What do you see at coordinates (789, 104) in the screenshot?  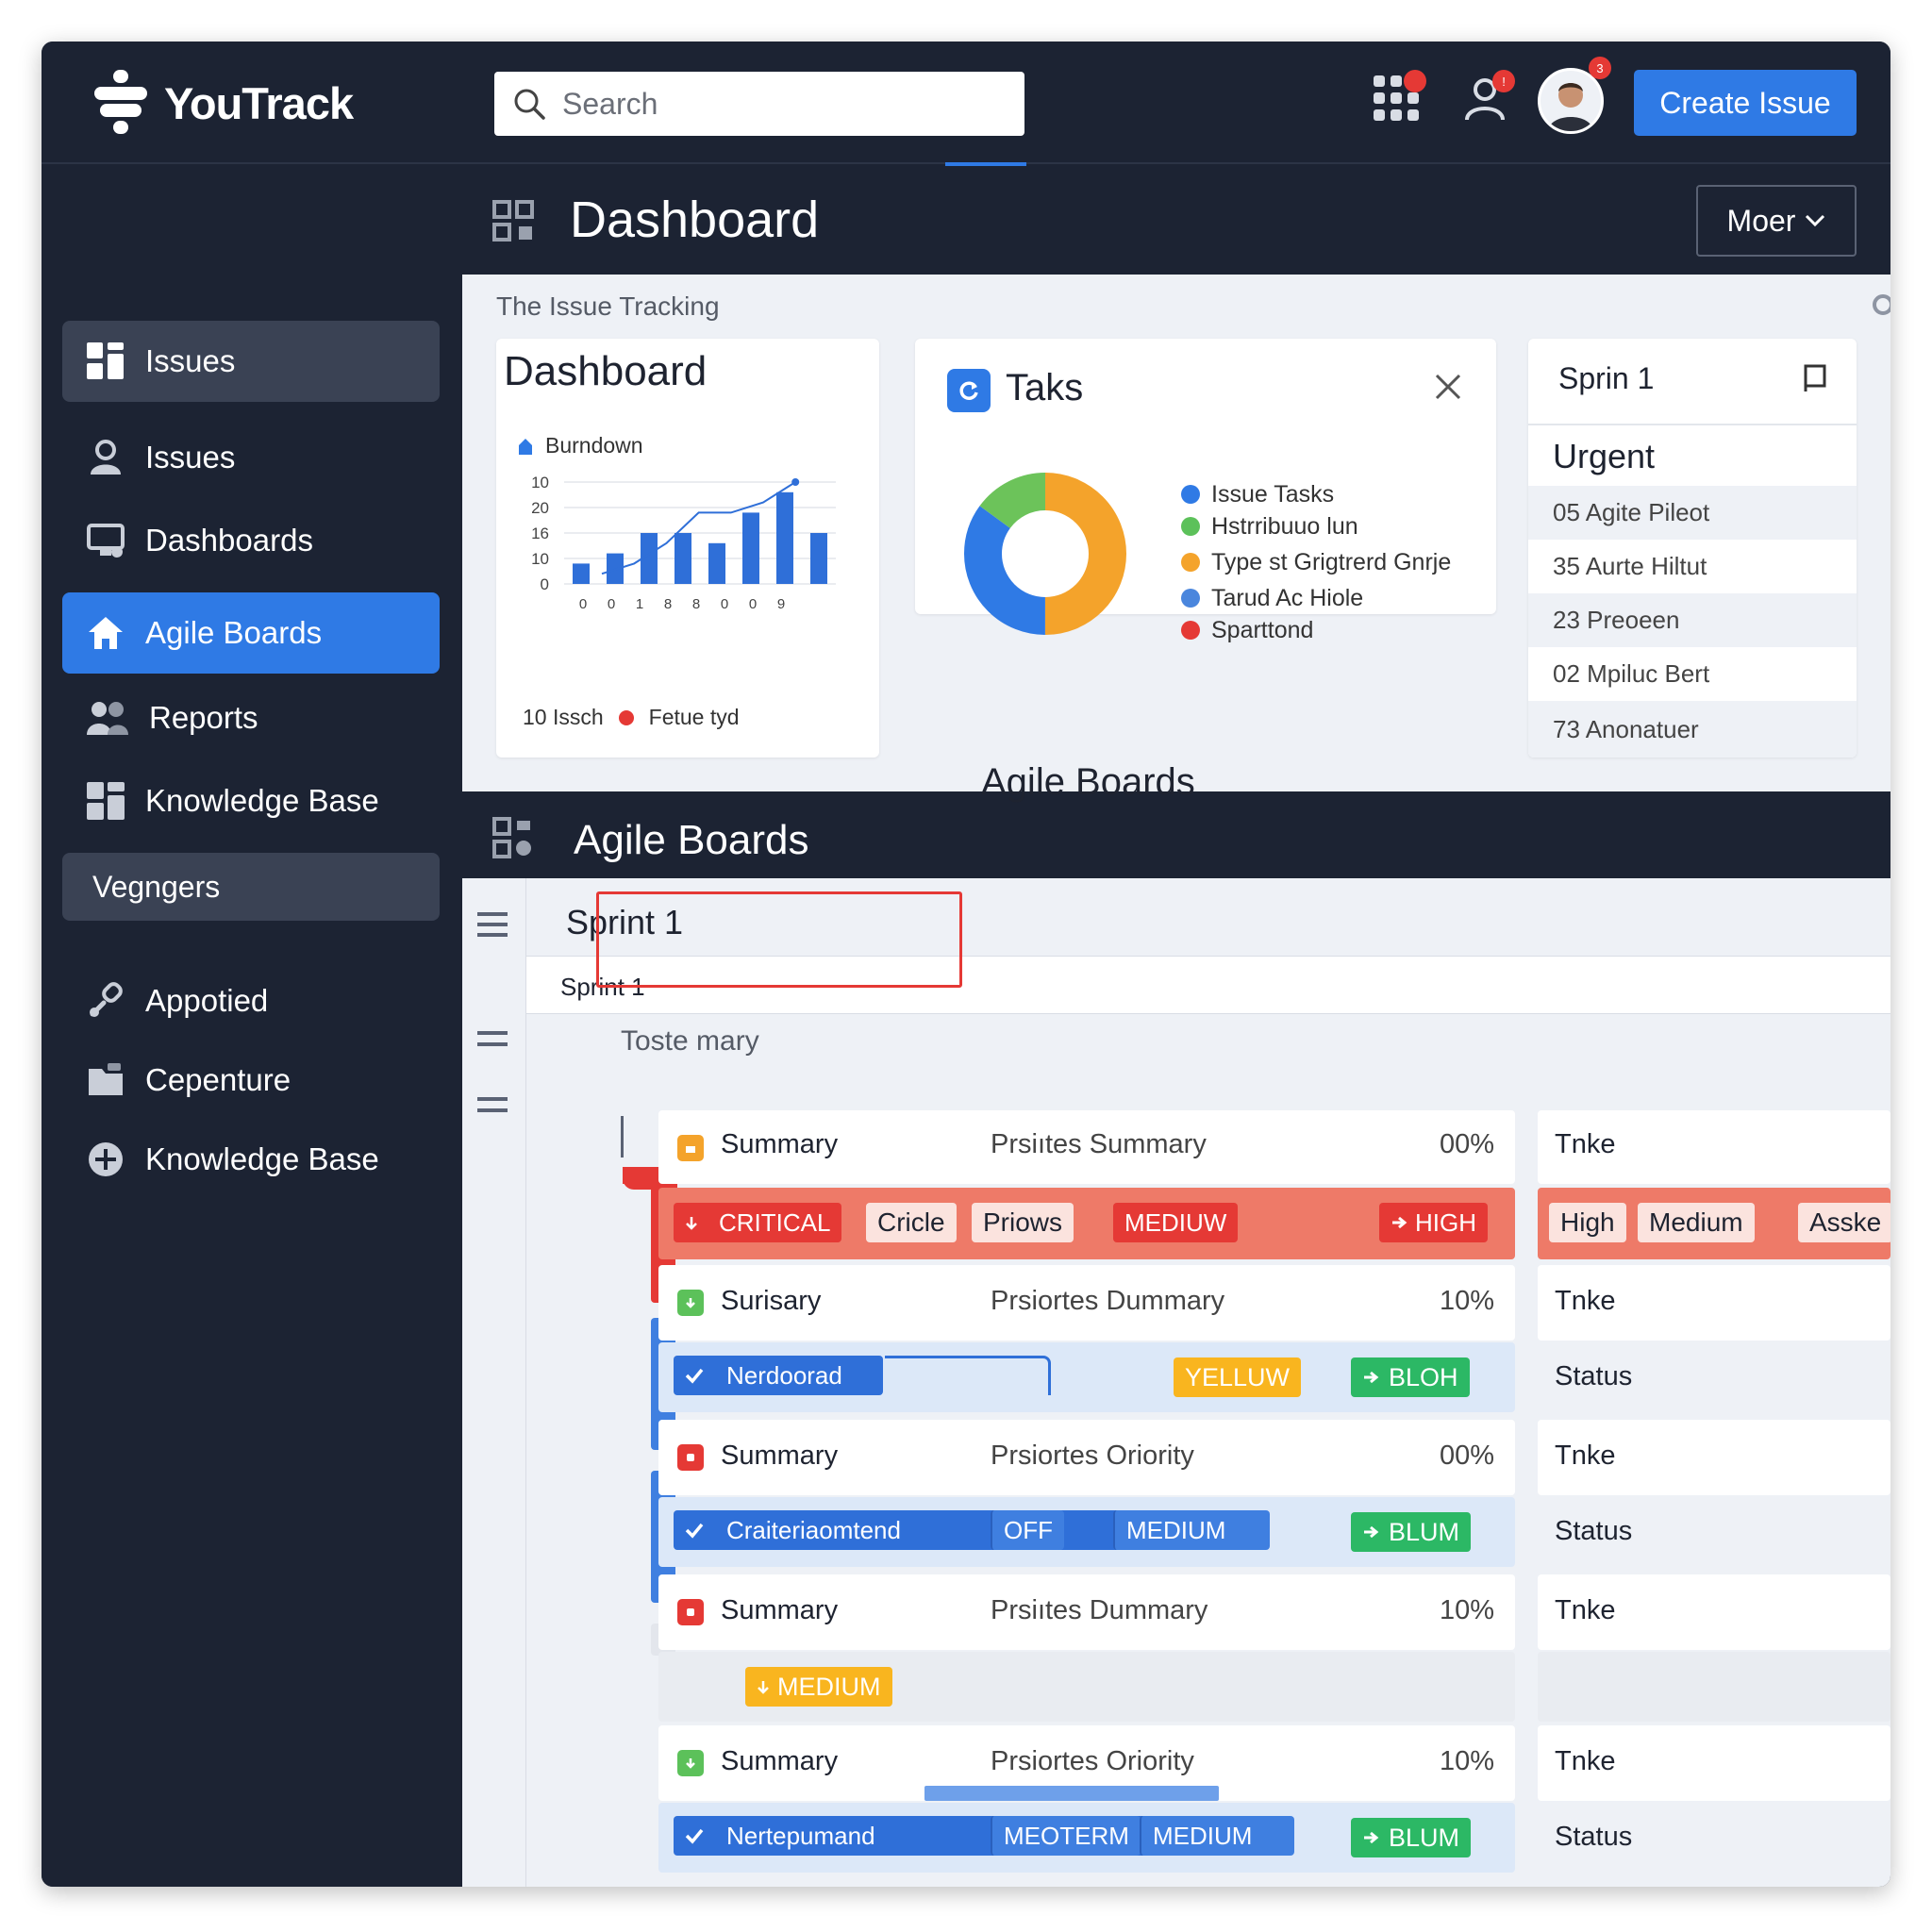 I see `search-input` at bounding box center [789, 104].